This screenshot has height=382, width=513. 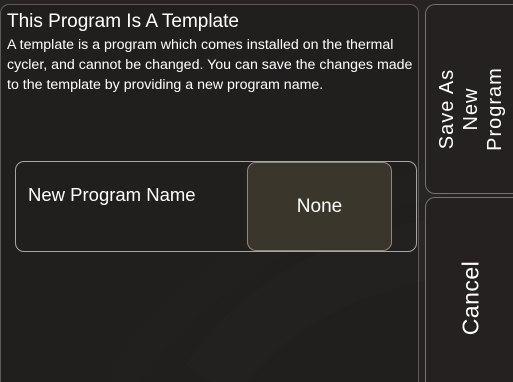 I want to click on cancel-button: Cancel, so click(x=469, y=289).